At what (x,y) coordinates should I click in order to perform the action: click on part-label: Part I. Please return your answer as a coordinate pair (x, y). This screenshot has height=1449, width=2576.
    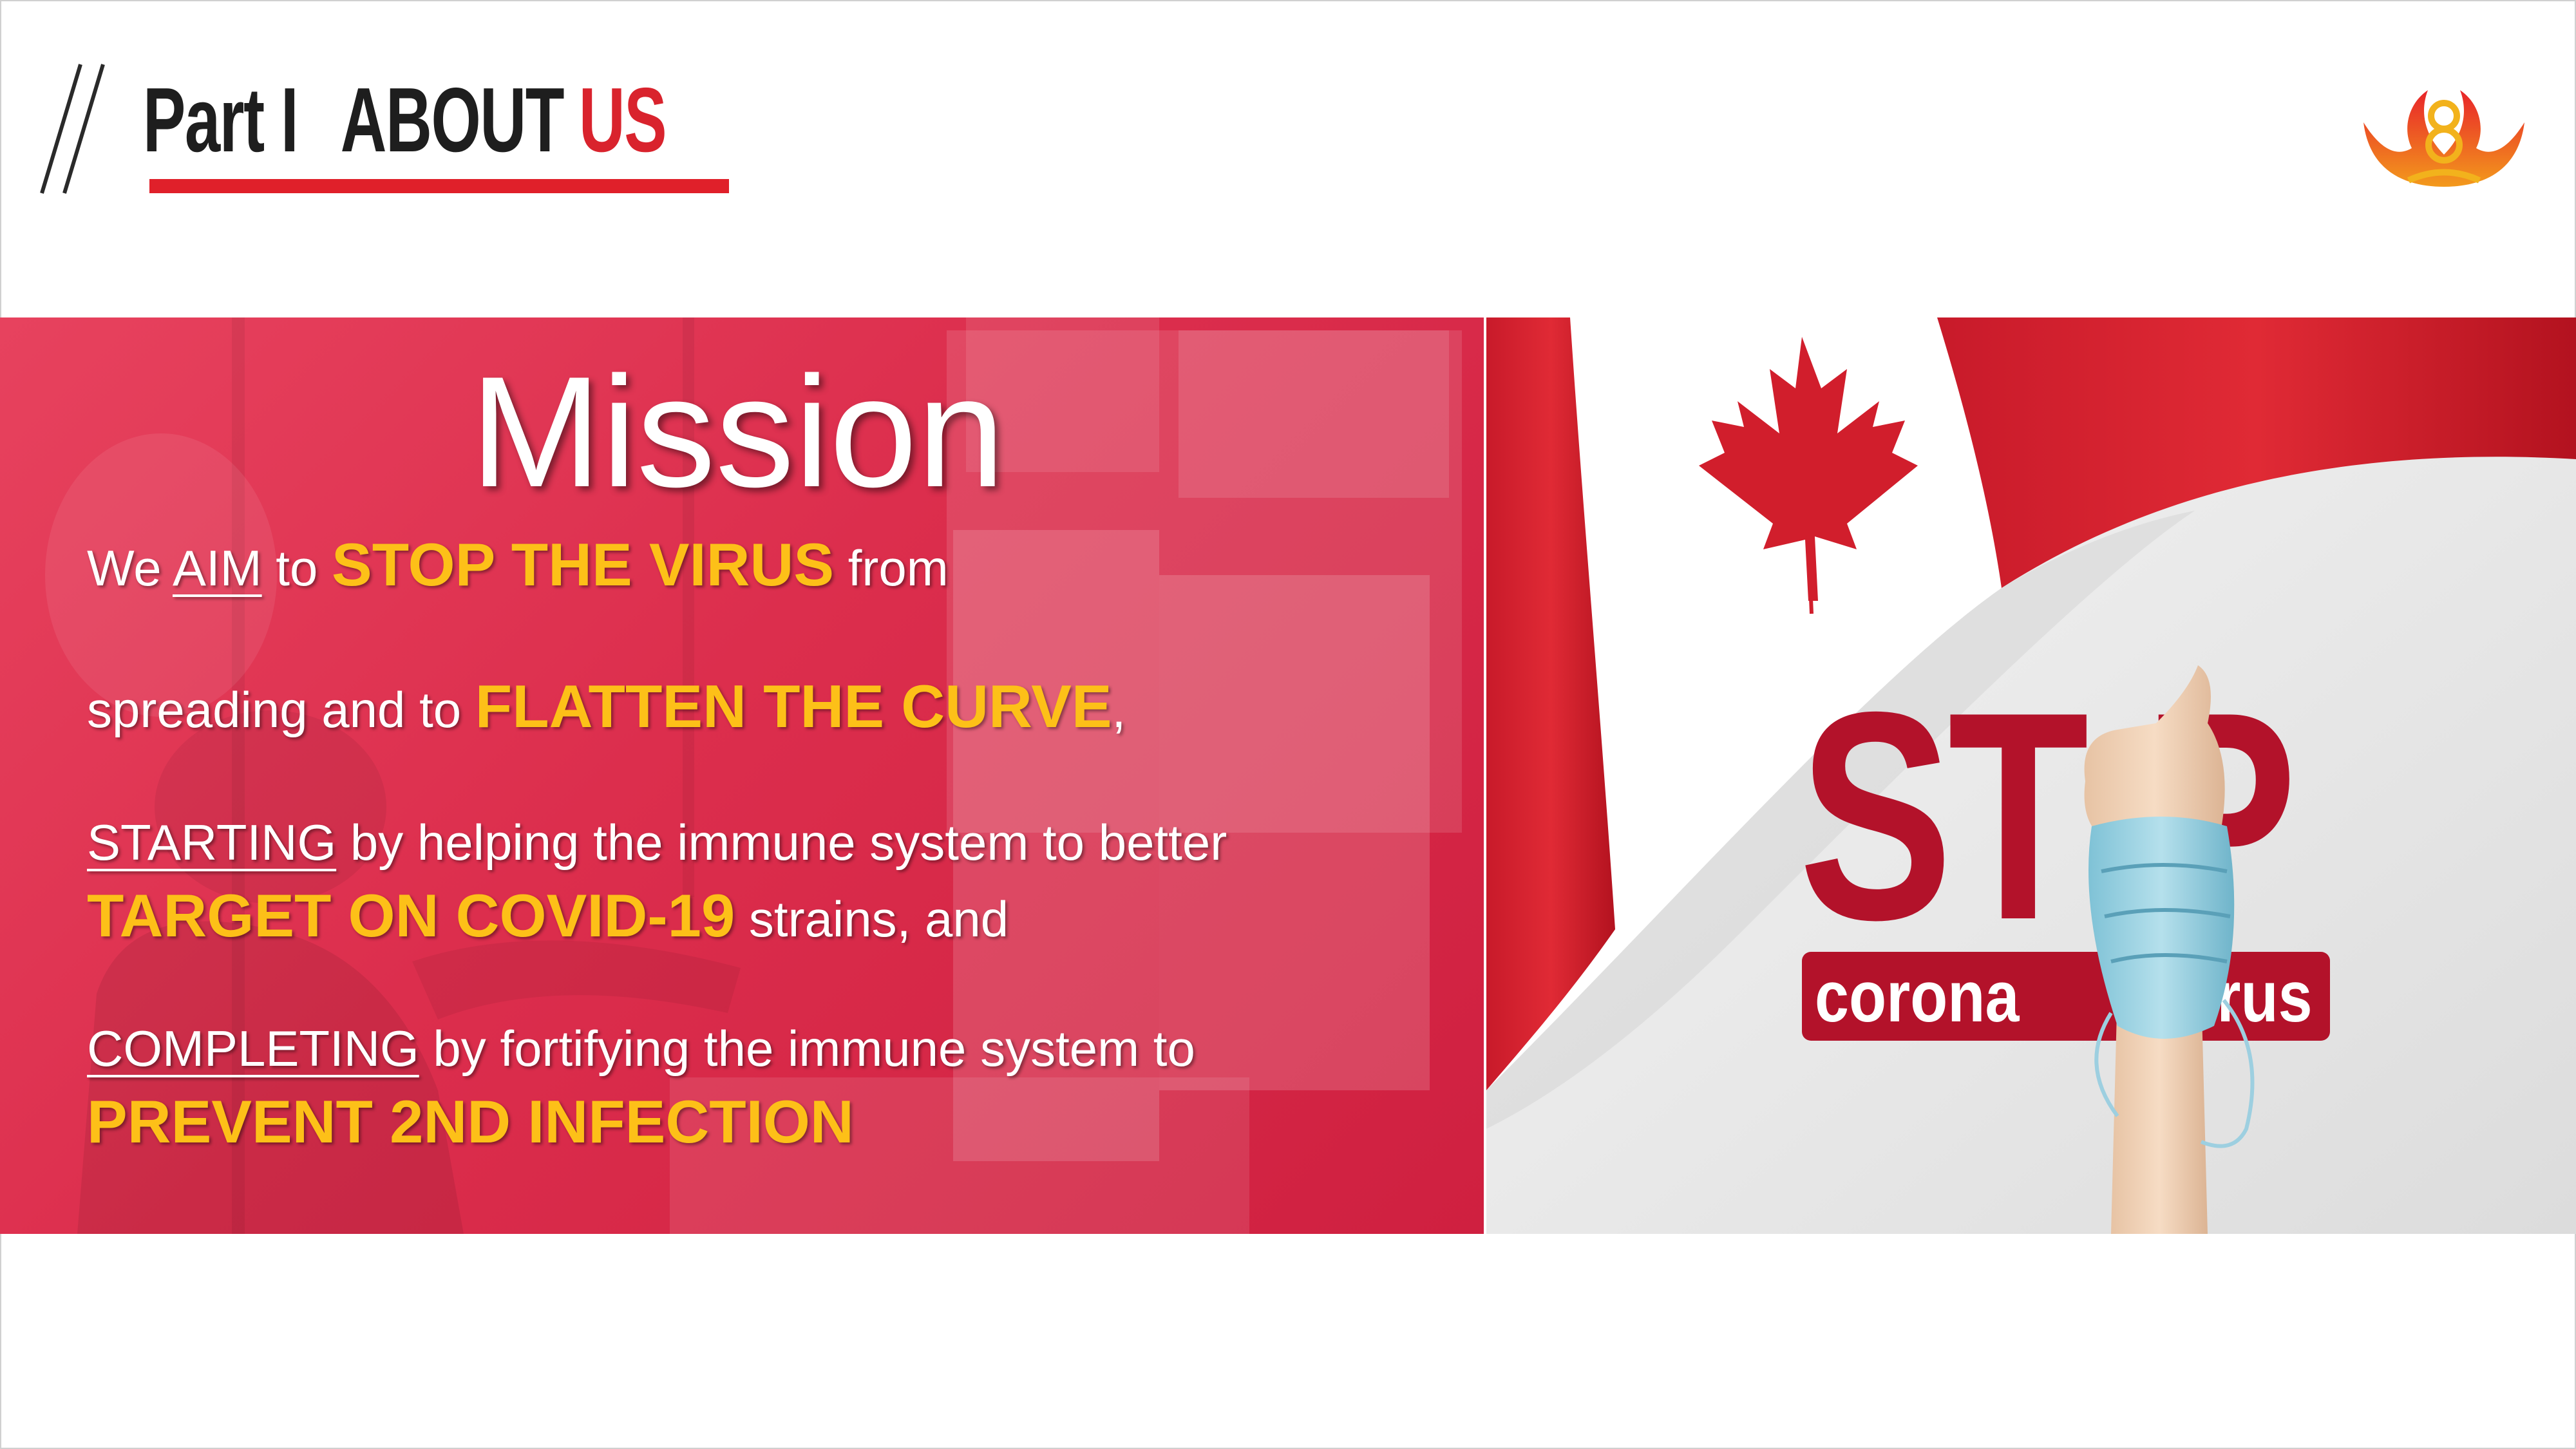
    Looking at the image, I should click on (221, 120).